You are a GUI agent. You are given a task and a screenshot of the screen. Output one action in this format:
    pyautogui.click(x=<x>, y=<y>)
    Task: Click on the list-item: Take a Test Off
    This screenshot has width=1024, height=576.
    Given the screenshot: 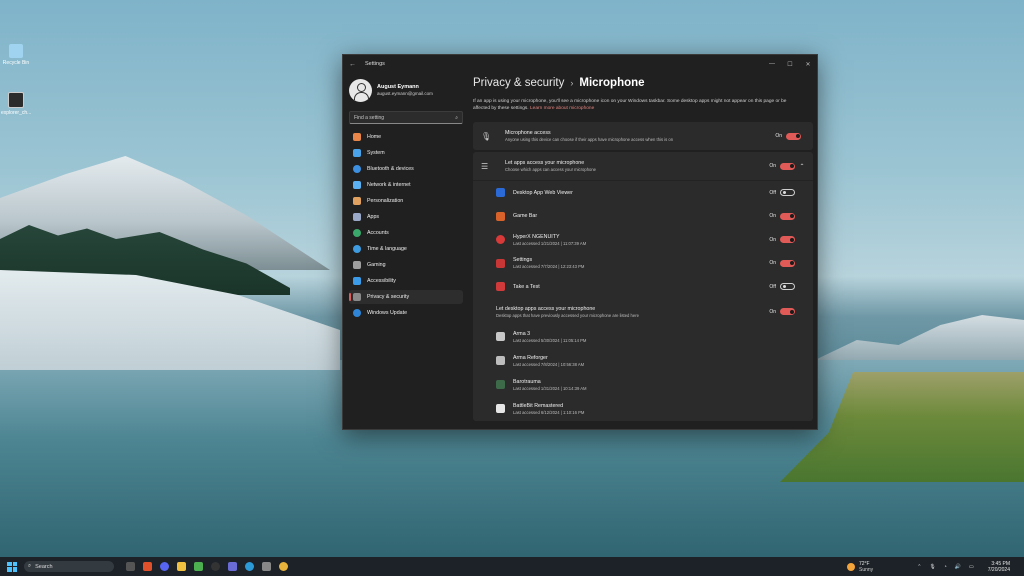 What is the action you would take?
    pyautogui.click(x=643, y=287)
    